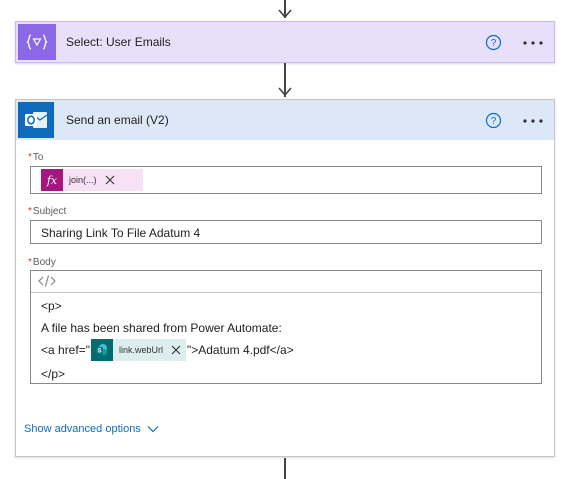 This screenshot has height=479, width=570. Describe the element at coordinates (121, 233) in the screenshot. I see `subject-value: Sharing Link To File Adatum 4` at that location.